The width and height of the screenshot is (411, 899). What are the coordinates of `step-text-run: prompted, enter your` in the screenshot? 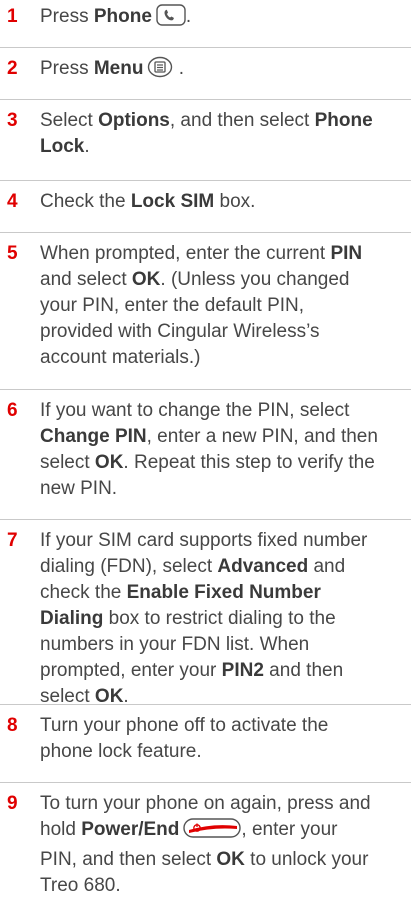 It's located at (131, 670).